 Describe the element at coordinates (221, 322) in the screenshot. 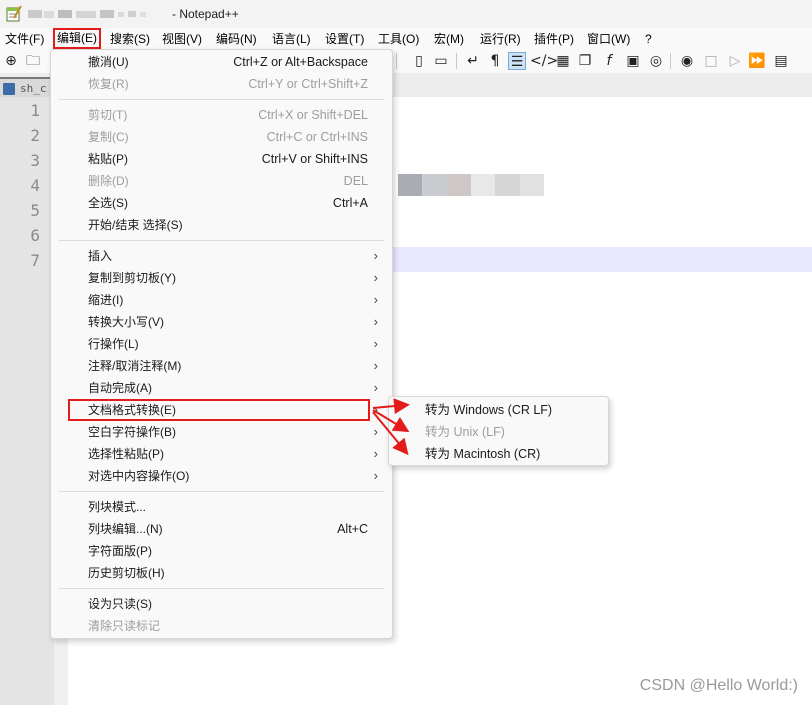

I see `menu-item-convert-case: 转换大小写(V) ›` at that location.